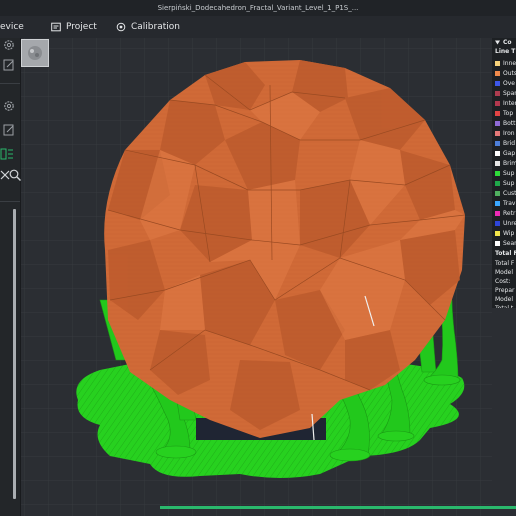 Image resolution: width=516 pixels, height=516 pixels. I want to click on legend-item-label: Iron, so click(509, 133).